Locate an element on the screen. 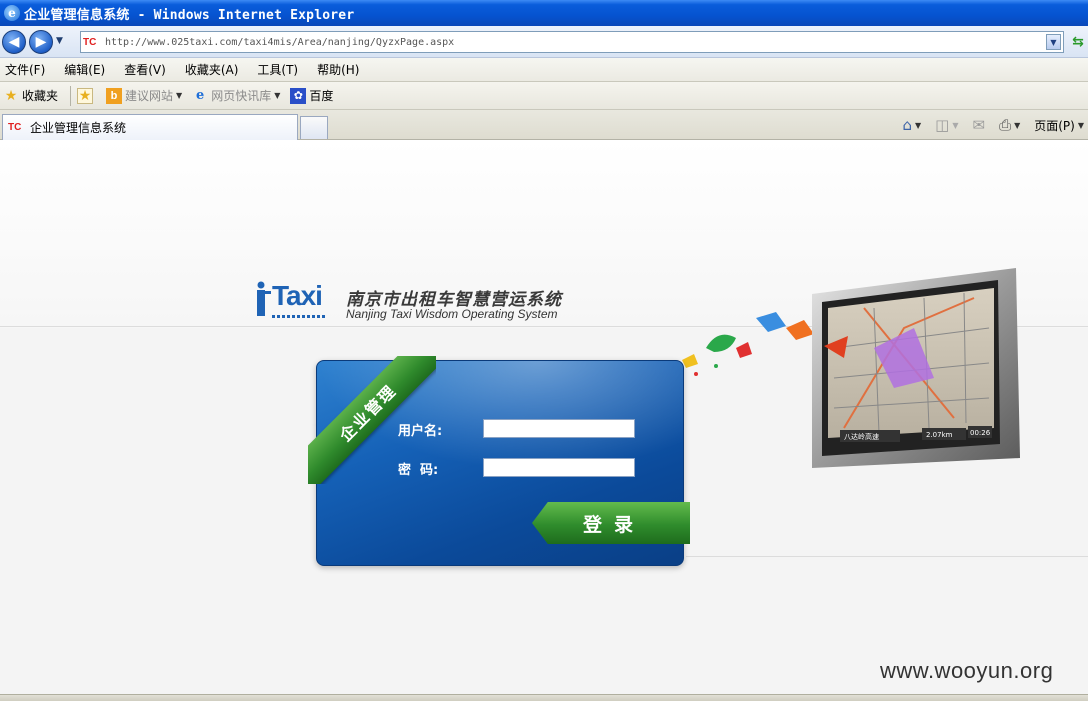 The height and width of the screenshot is (701, 1088). favorites-bar: ★ 收藏夹 ★ b 建议网站 ▼ e 网页快讯库 ▼ ✿ 百度 is located at coordinates (544, 96).